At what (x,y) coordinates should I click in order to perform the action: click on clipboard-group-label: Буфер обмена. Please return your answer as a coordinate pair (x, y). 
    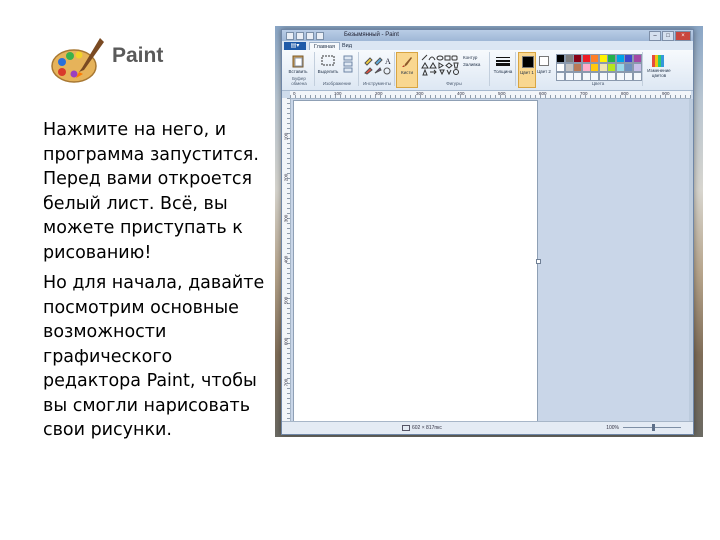
    Looking at the image, I should click on (299, 81).